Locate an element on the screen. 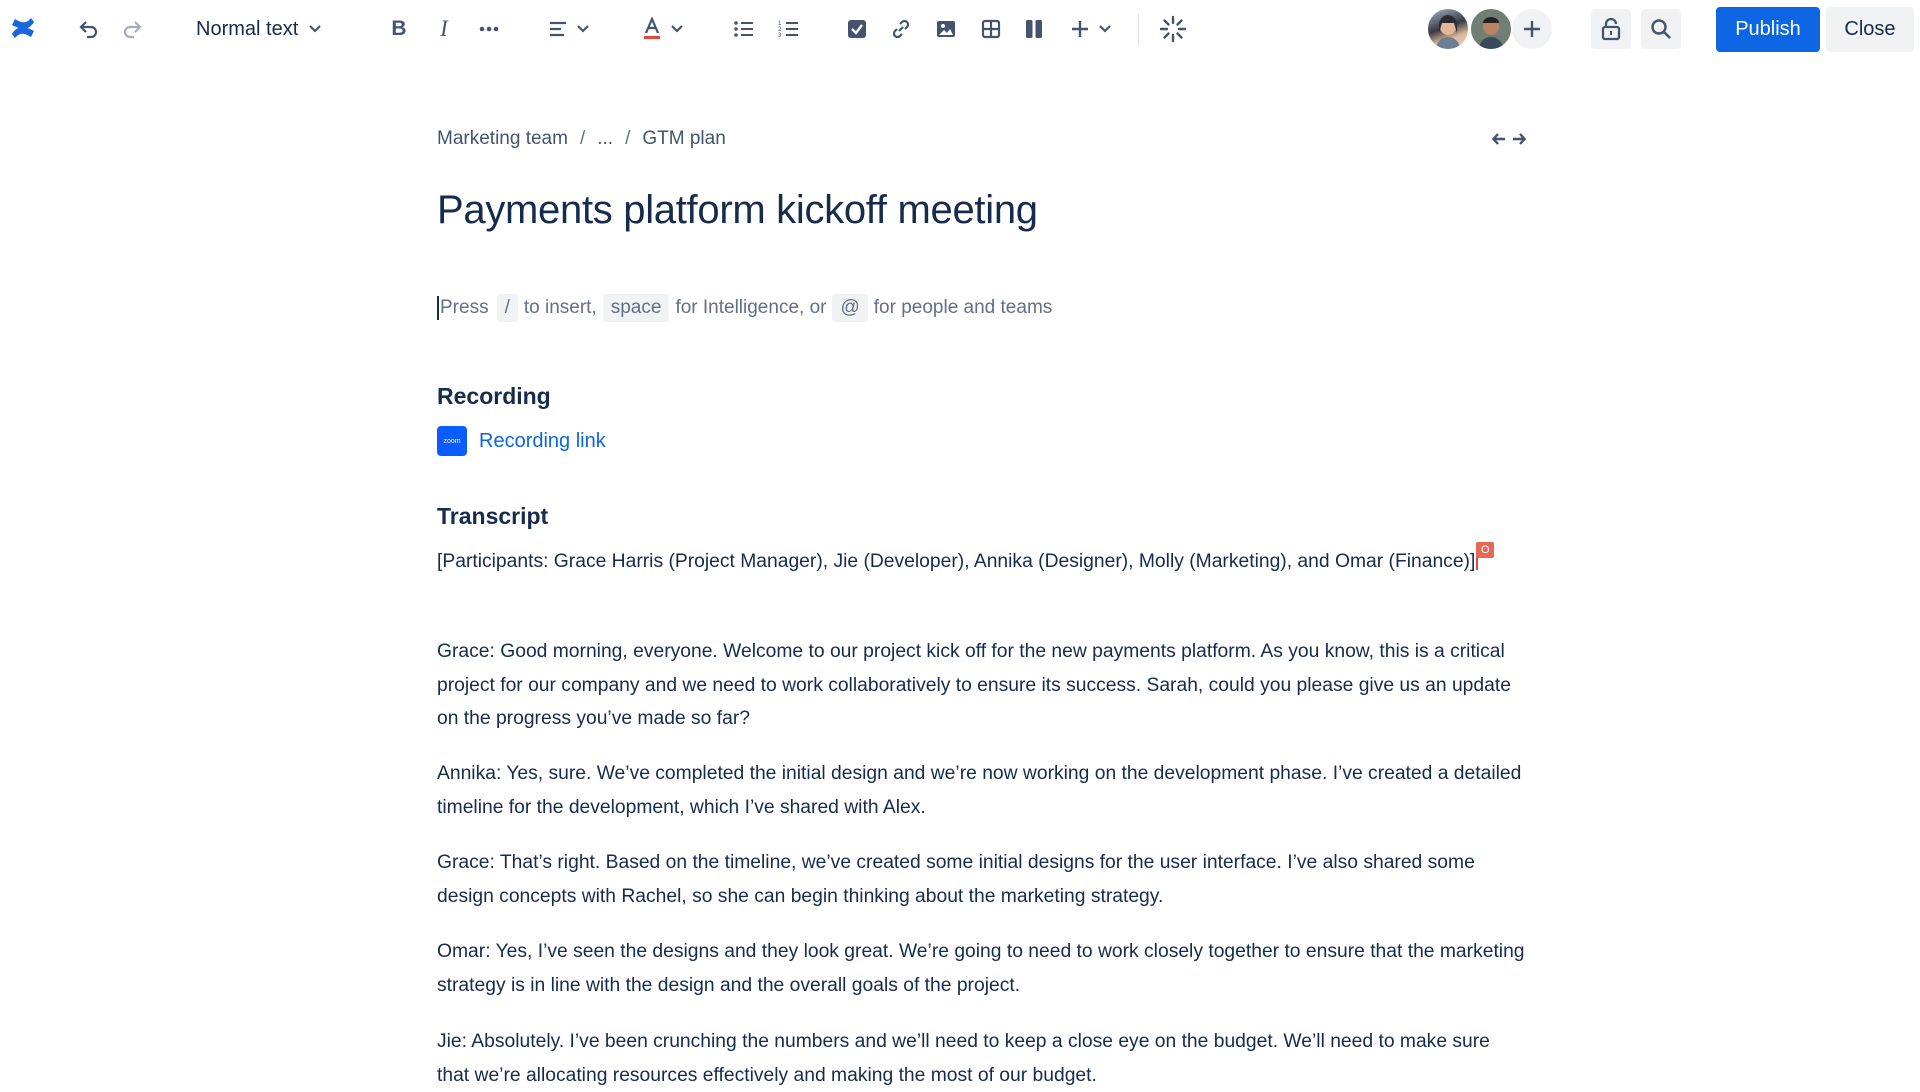  recording-link-card: zoom Recording link is located at coordinates (521, 441).